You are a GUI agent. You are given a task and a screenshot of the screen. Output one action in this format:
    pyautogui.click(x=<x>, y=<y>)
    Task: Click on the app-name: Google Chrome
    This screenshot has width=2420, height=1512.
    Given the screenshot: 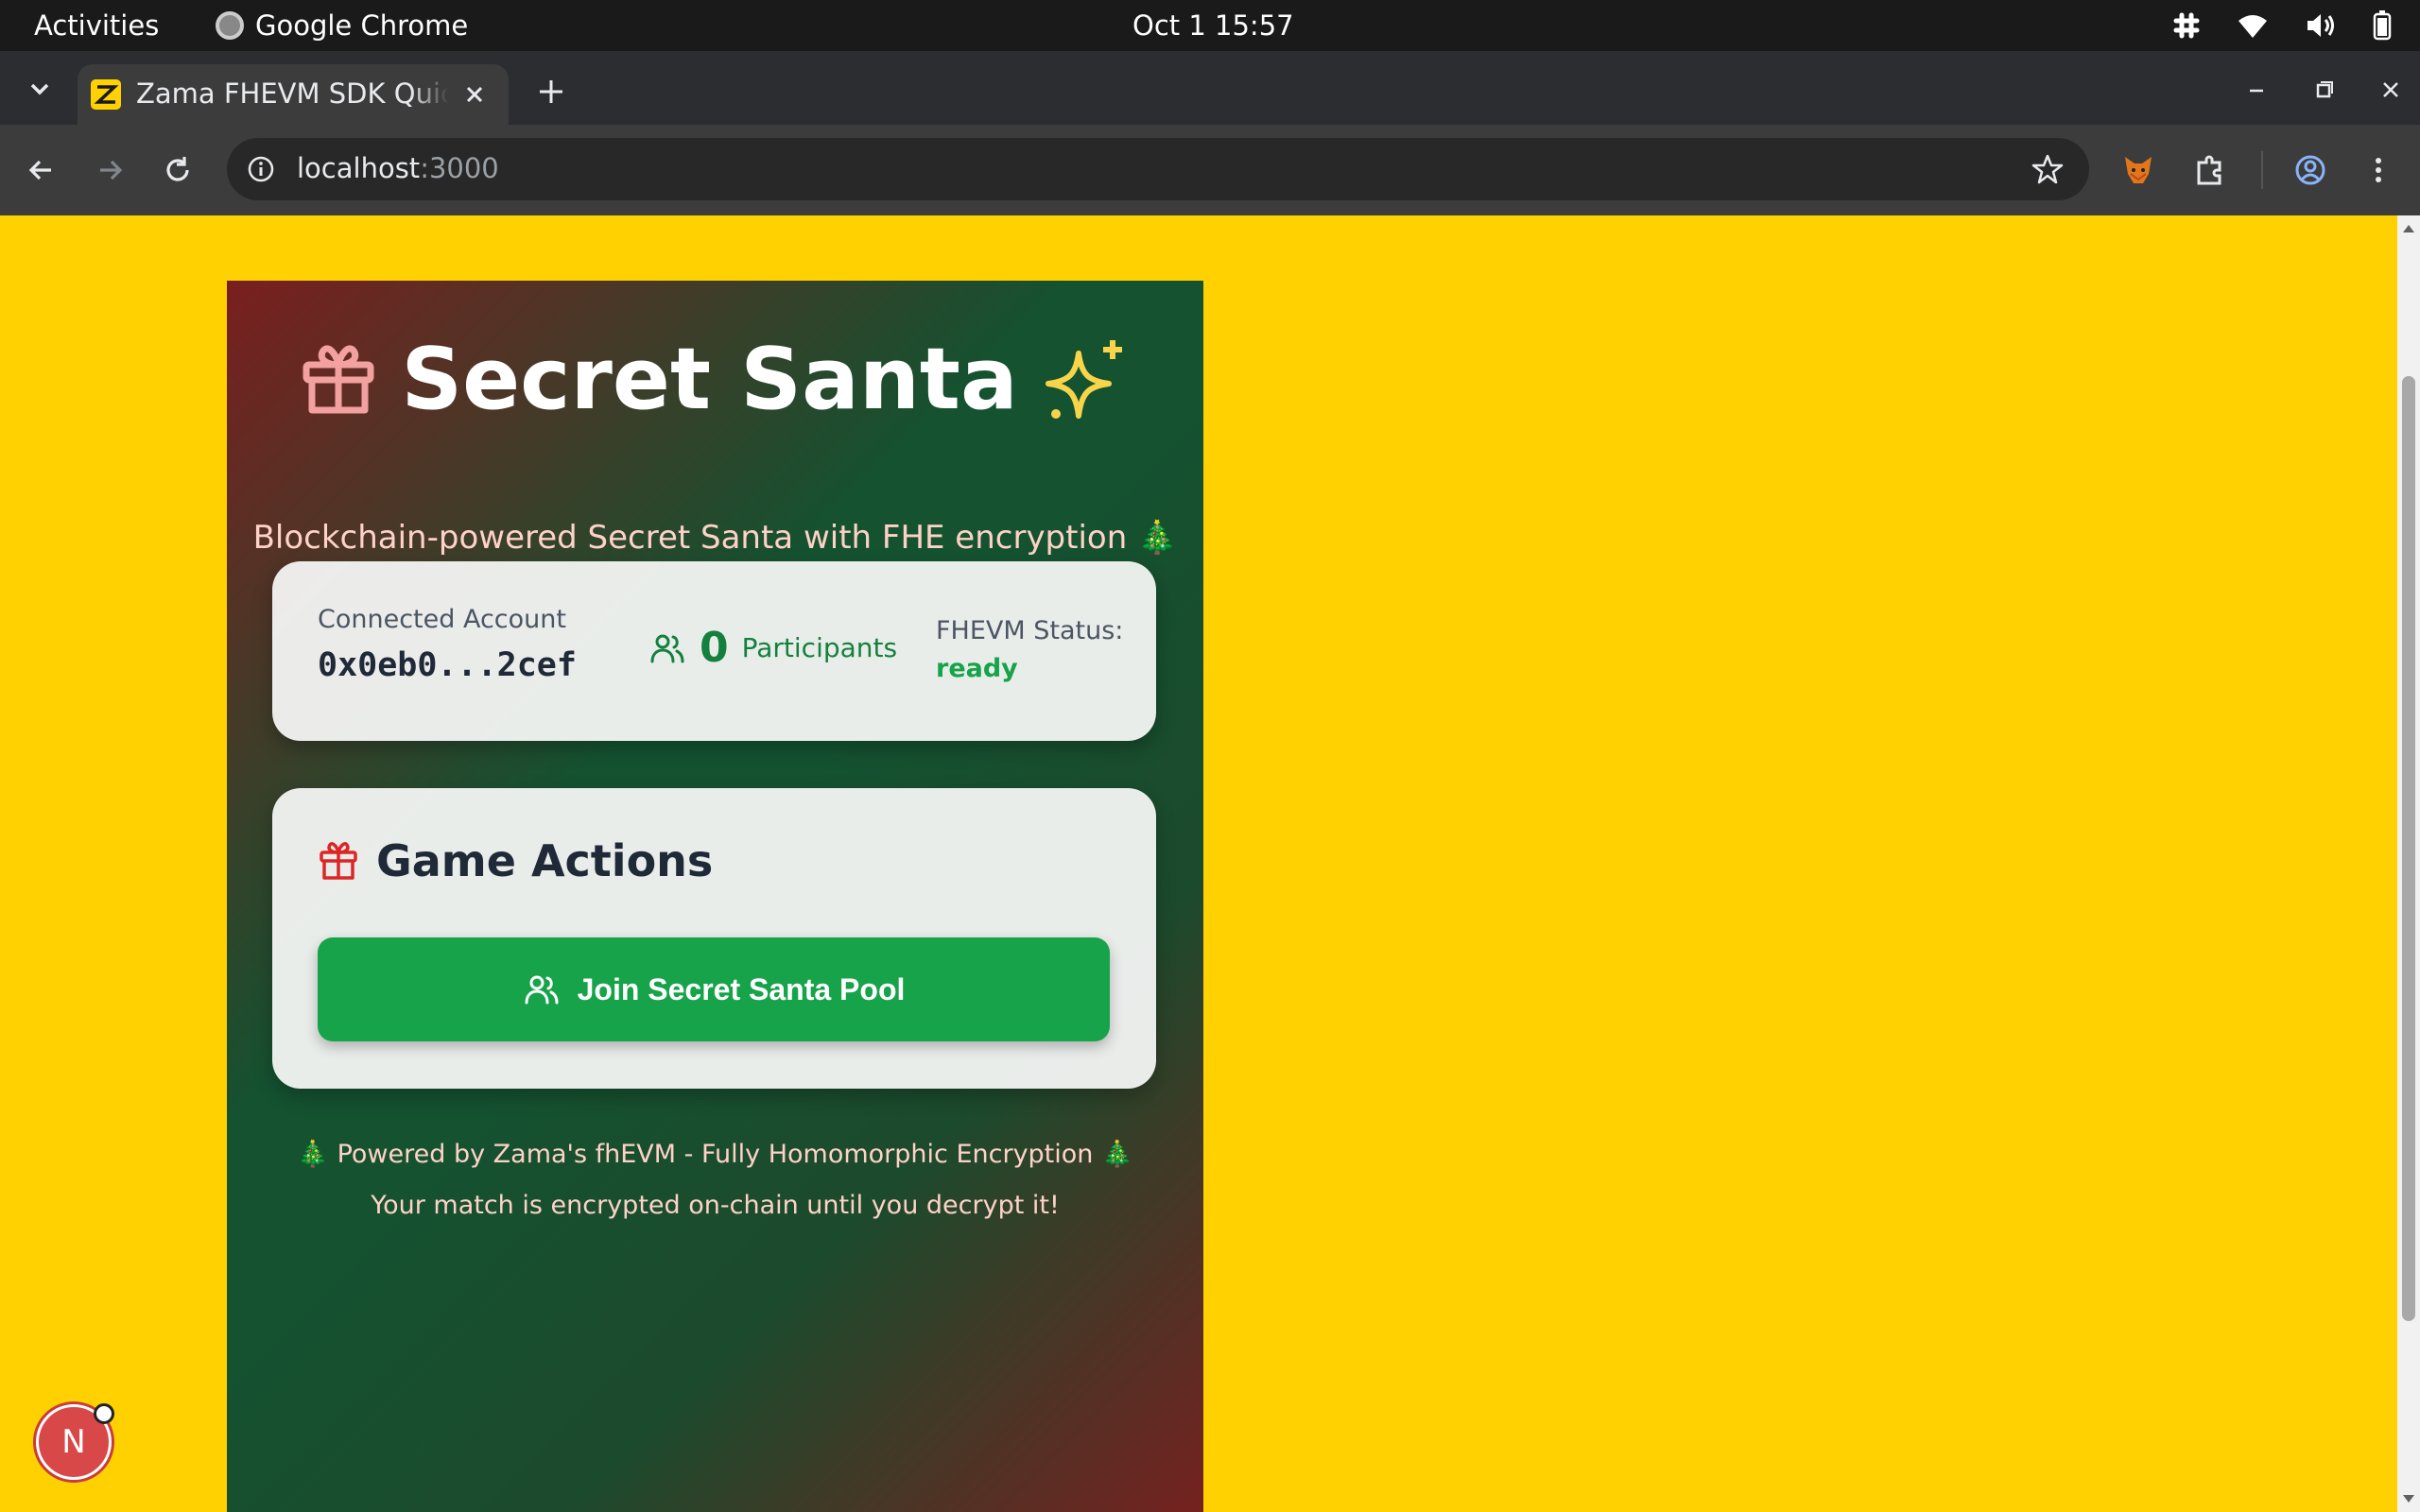 What is the action you would take?
    pyautogui.click(x=362, y=25)
    